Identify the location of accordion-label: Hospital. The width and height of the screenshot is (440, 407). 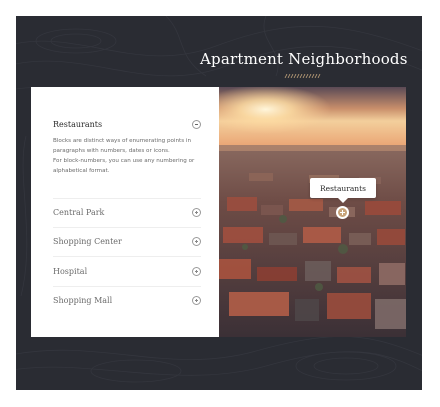
(70, 271).